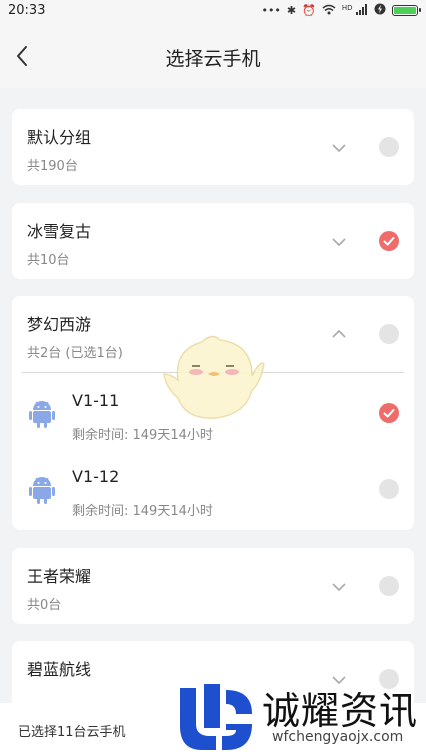  Describe the element at coordinates (213, 490) in the screenshot. I see `device-row: V1-12 剩余时间: 149天14小时` at that location.